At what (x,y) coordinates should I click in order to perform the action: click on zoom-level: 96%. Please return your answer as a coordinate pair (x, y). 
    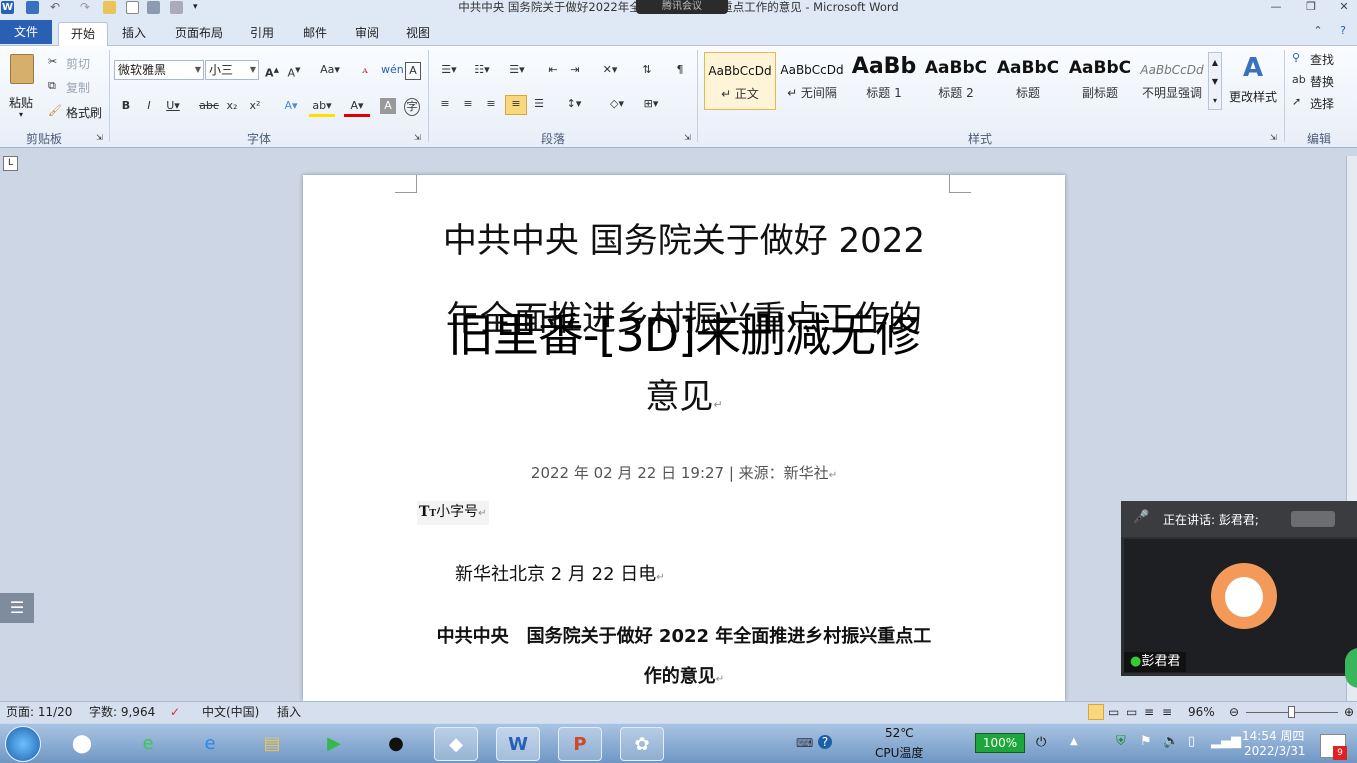
    Looking at the image, I should click on (1201, 712).